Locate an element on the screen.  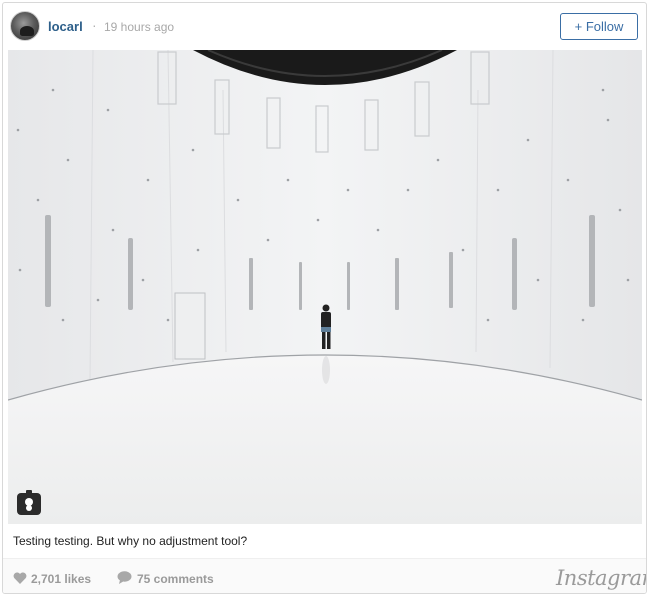
comments-count: 75 comments is located at coordinates (175, 579).